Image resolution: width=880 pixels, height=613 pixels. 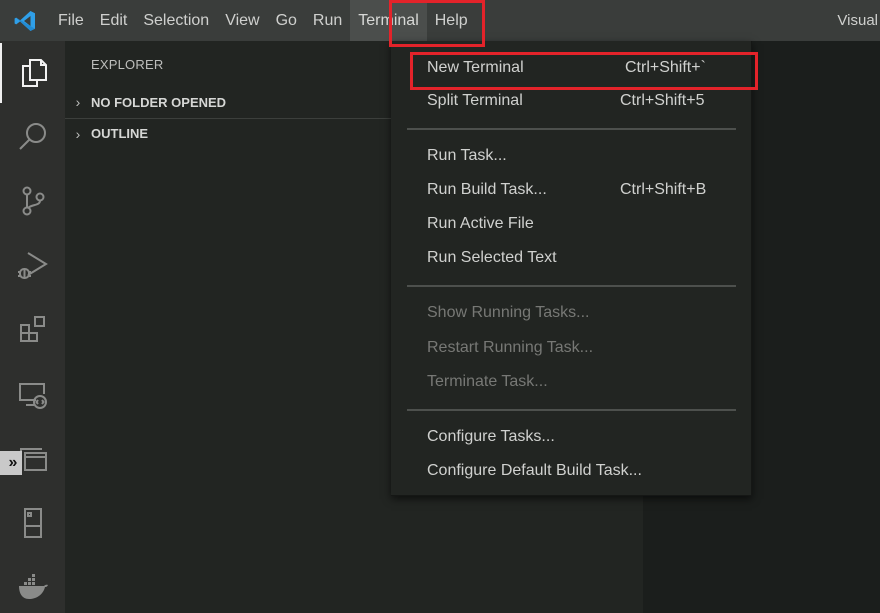 I want to click on activity-run-debug, so click(x=32, y=265).